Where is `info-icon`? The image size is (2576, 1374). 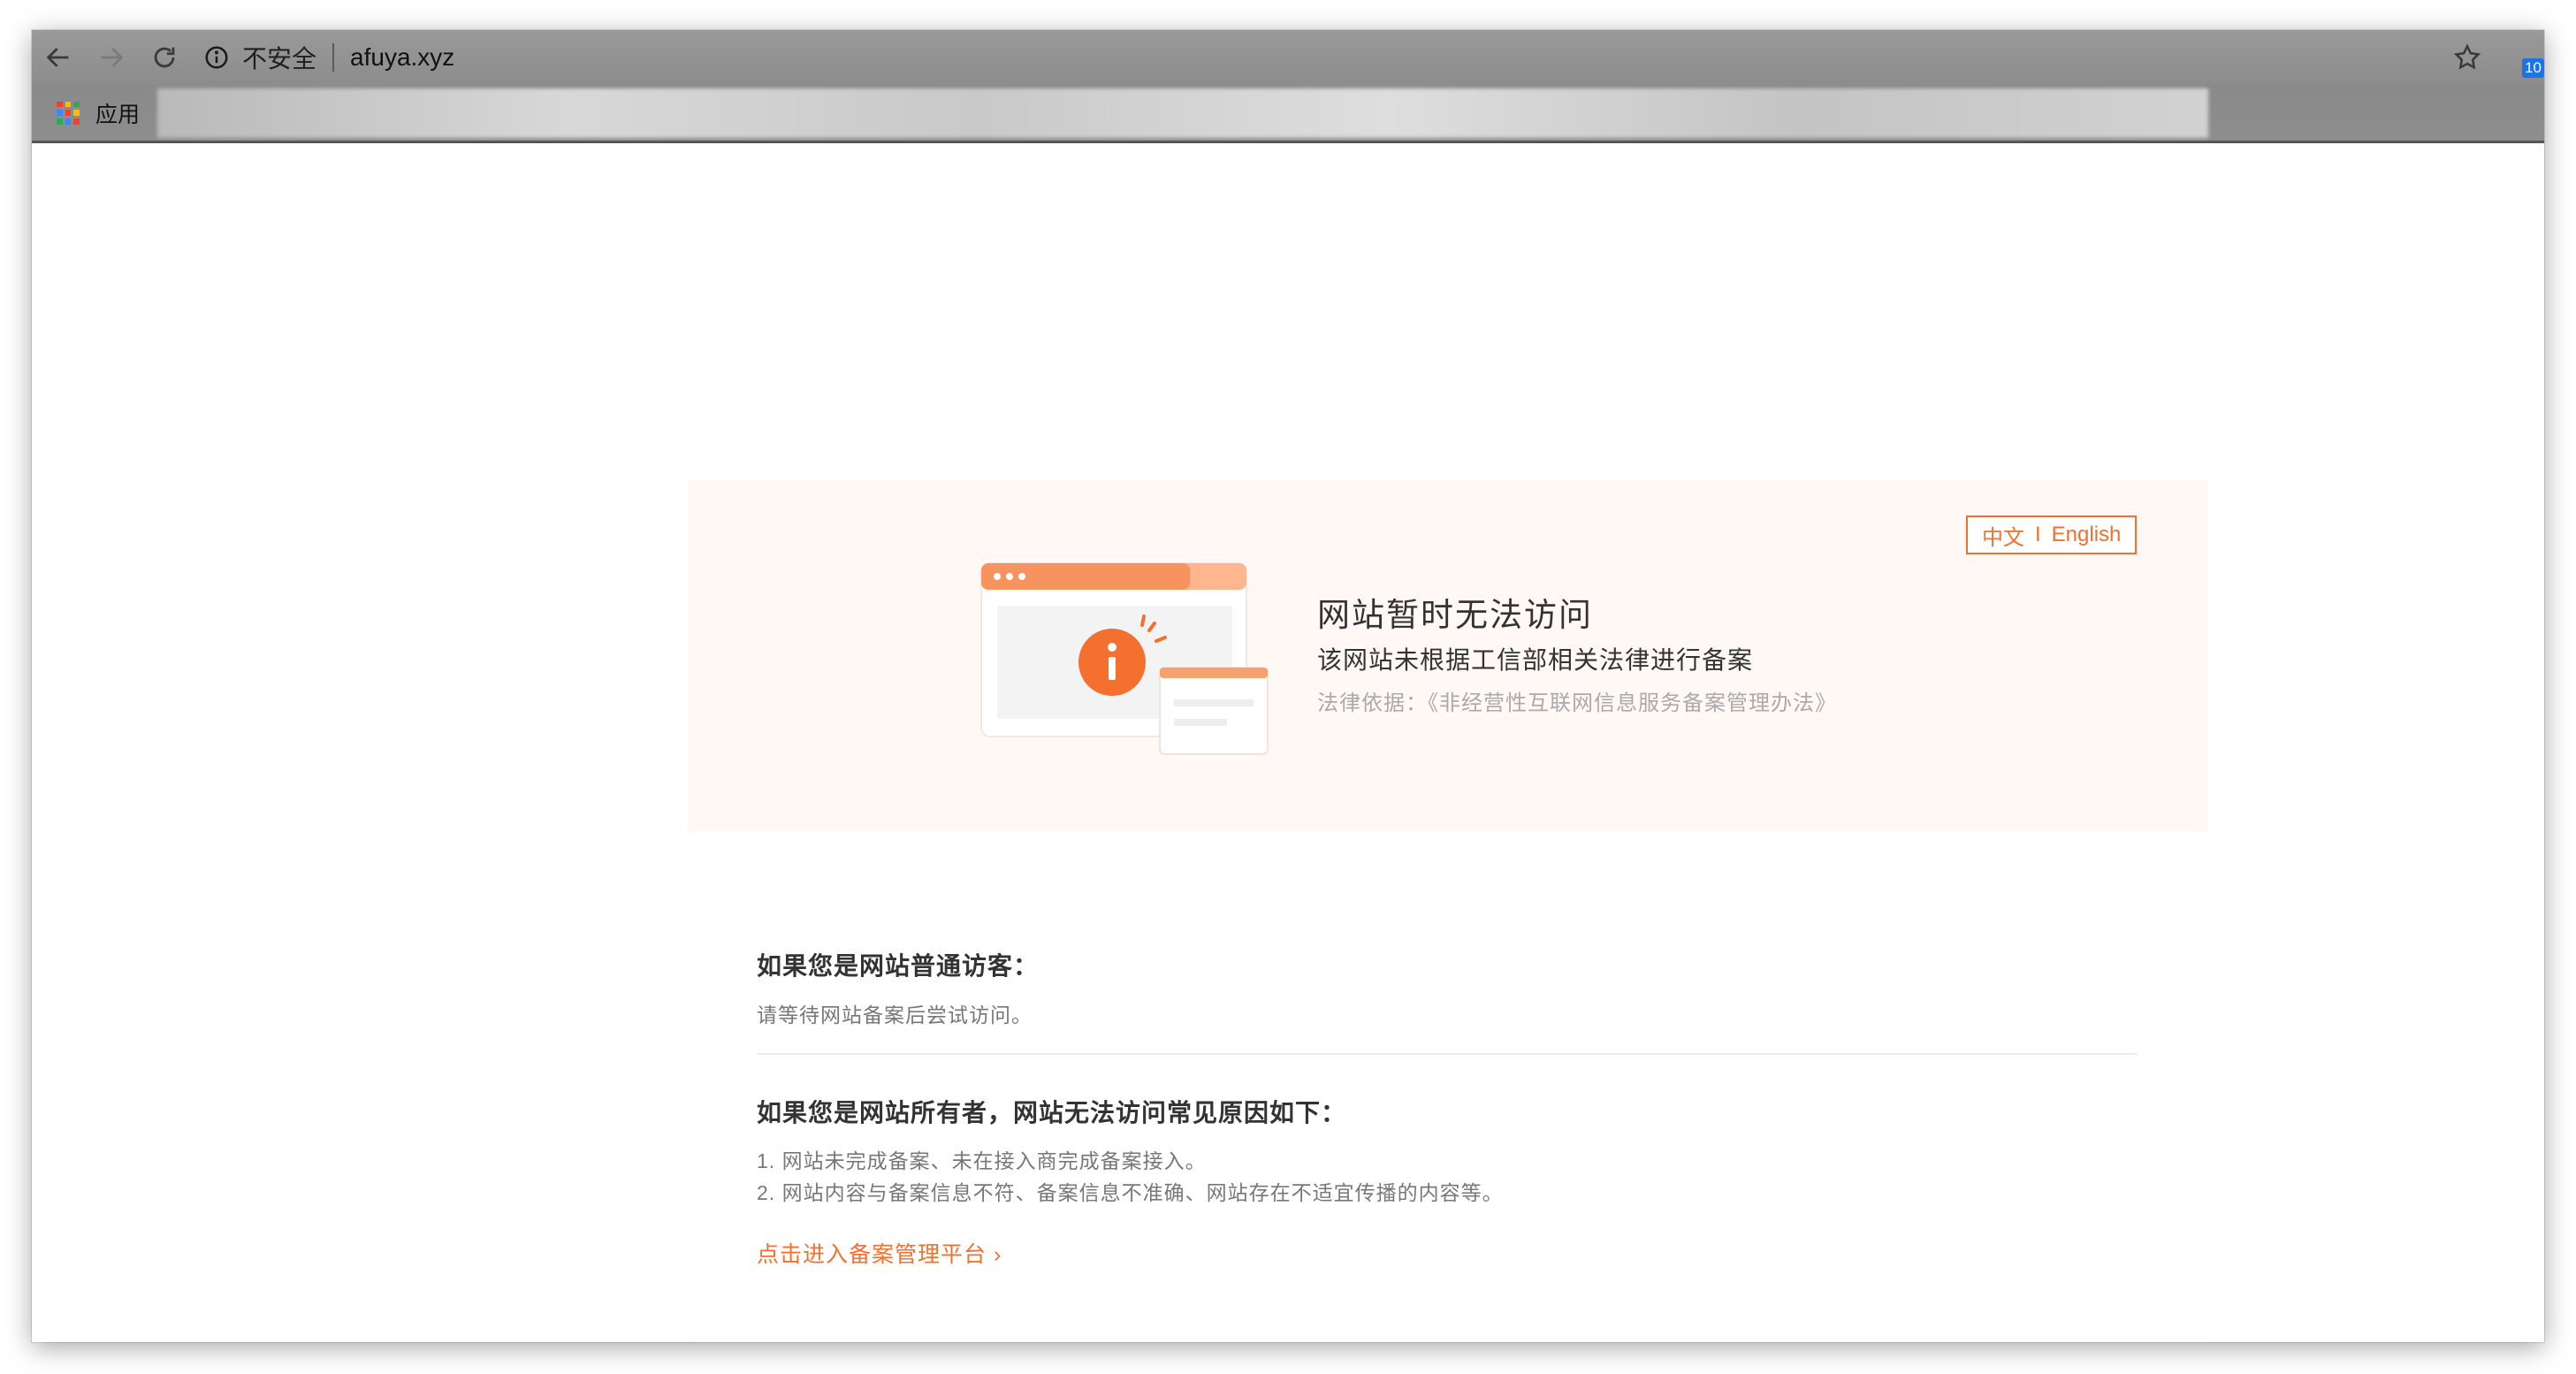
info-icon is located at coordinates (216, 58).